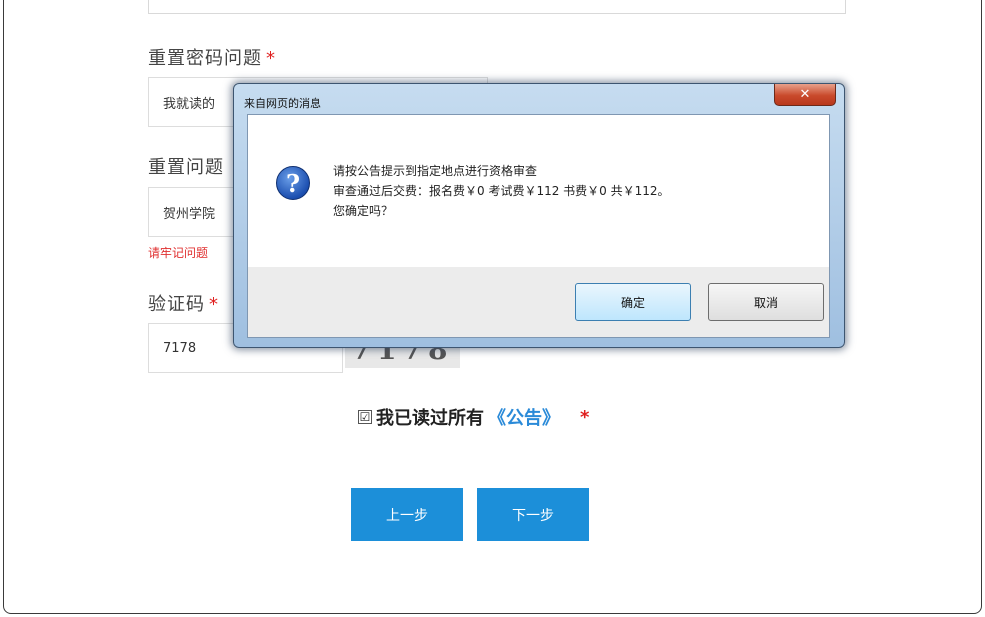  I want to click on captcha-label: 验证码 *, so click(183, 304).